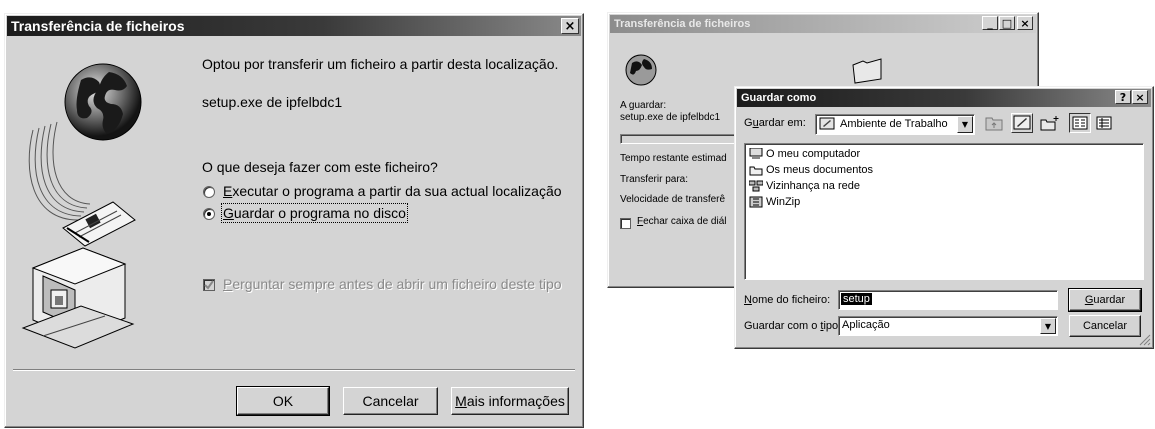 This screenshot has width=1155, height=429. What do you see at coordinates (823, 24) in the screenshot?
I see `download-progress-titlebar: Transferência de ficheiros _ □ ×` at bounding box center [823, 24].